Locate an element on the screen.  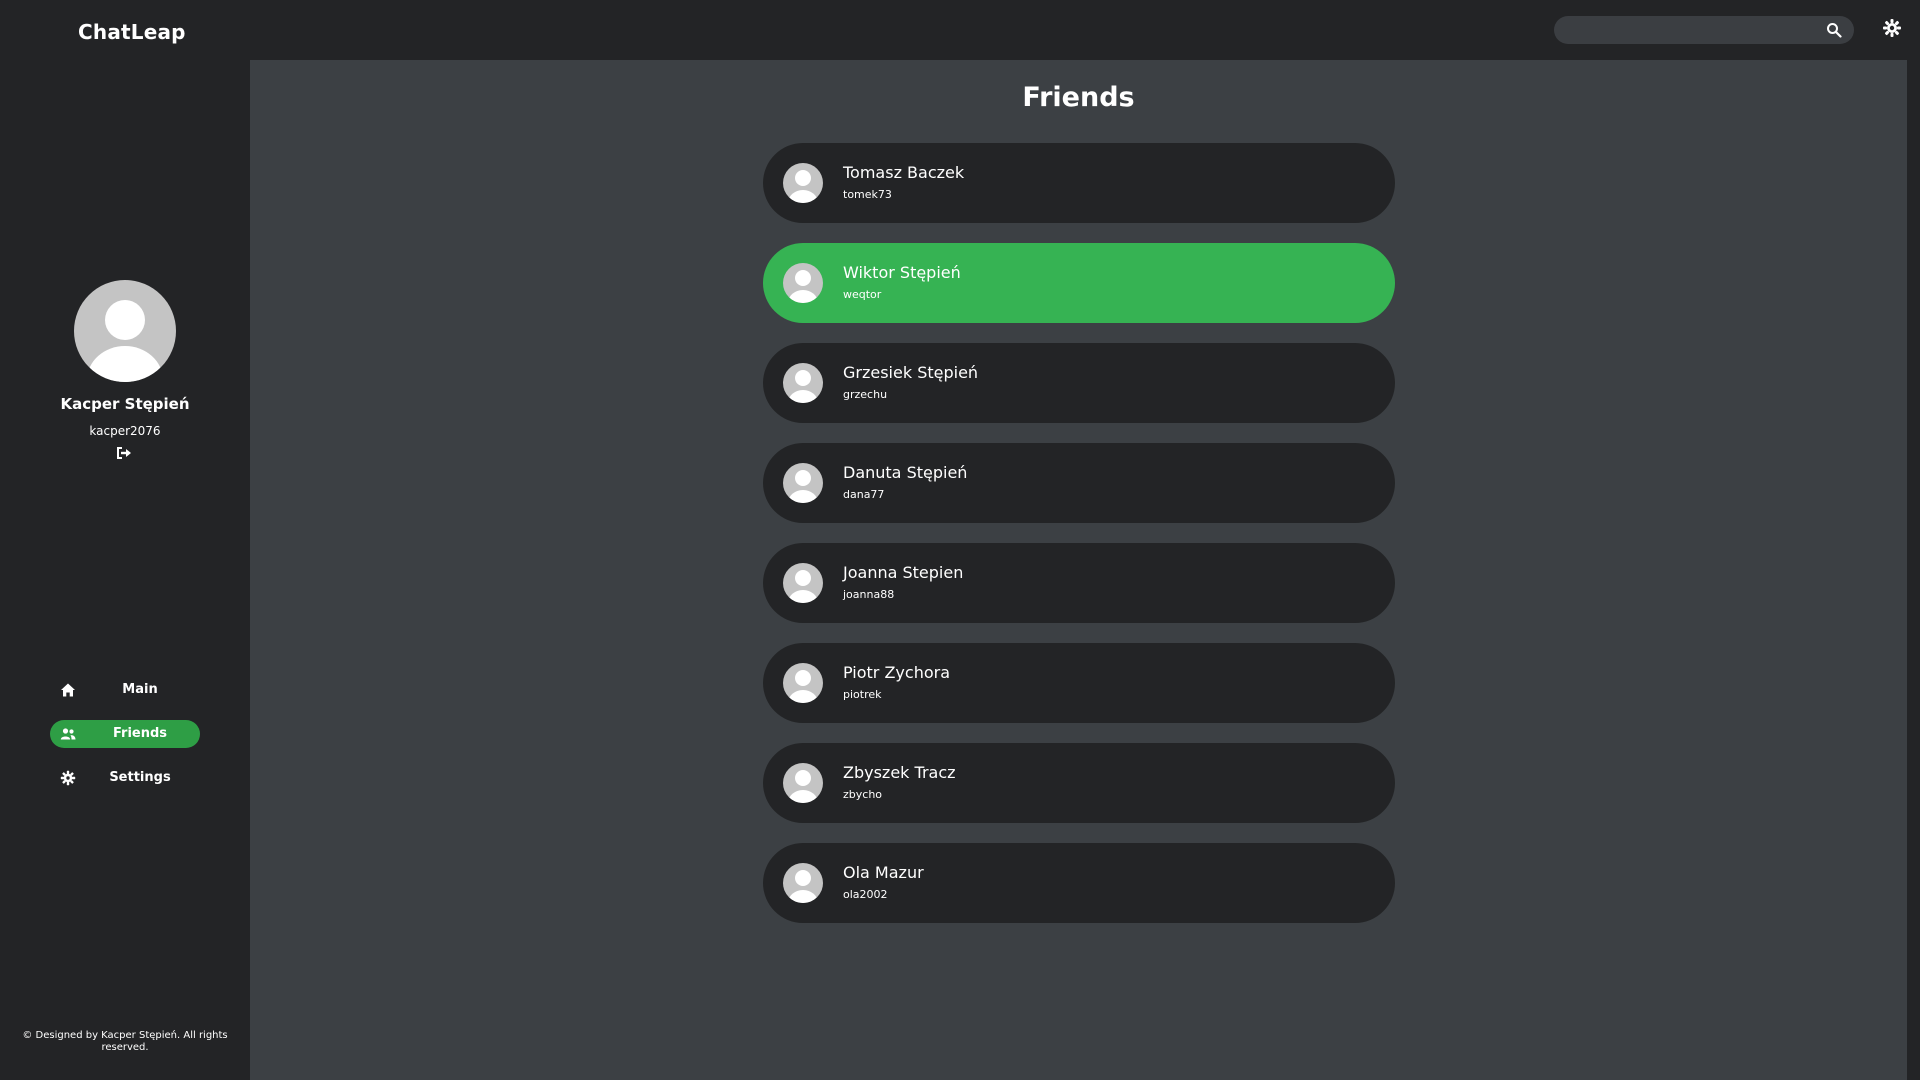
friend-name: Ola Mazur is located at coordinates (883, 872).